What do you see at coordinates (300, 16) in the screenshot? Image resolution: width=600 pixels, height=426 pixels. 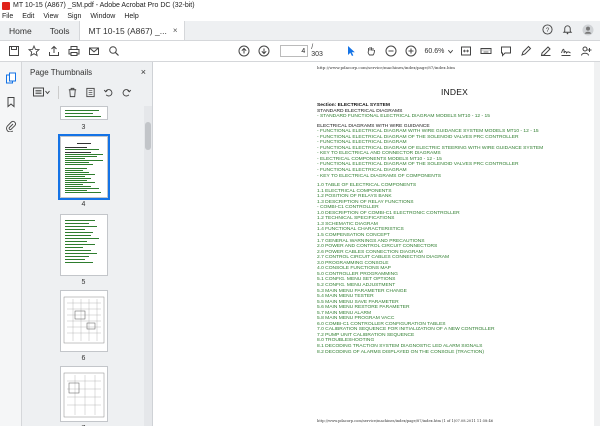 I see `menu-bar: File Edit View Sign Window Help` at bounding box center [300, 16].